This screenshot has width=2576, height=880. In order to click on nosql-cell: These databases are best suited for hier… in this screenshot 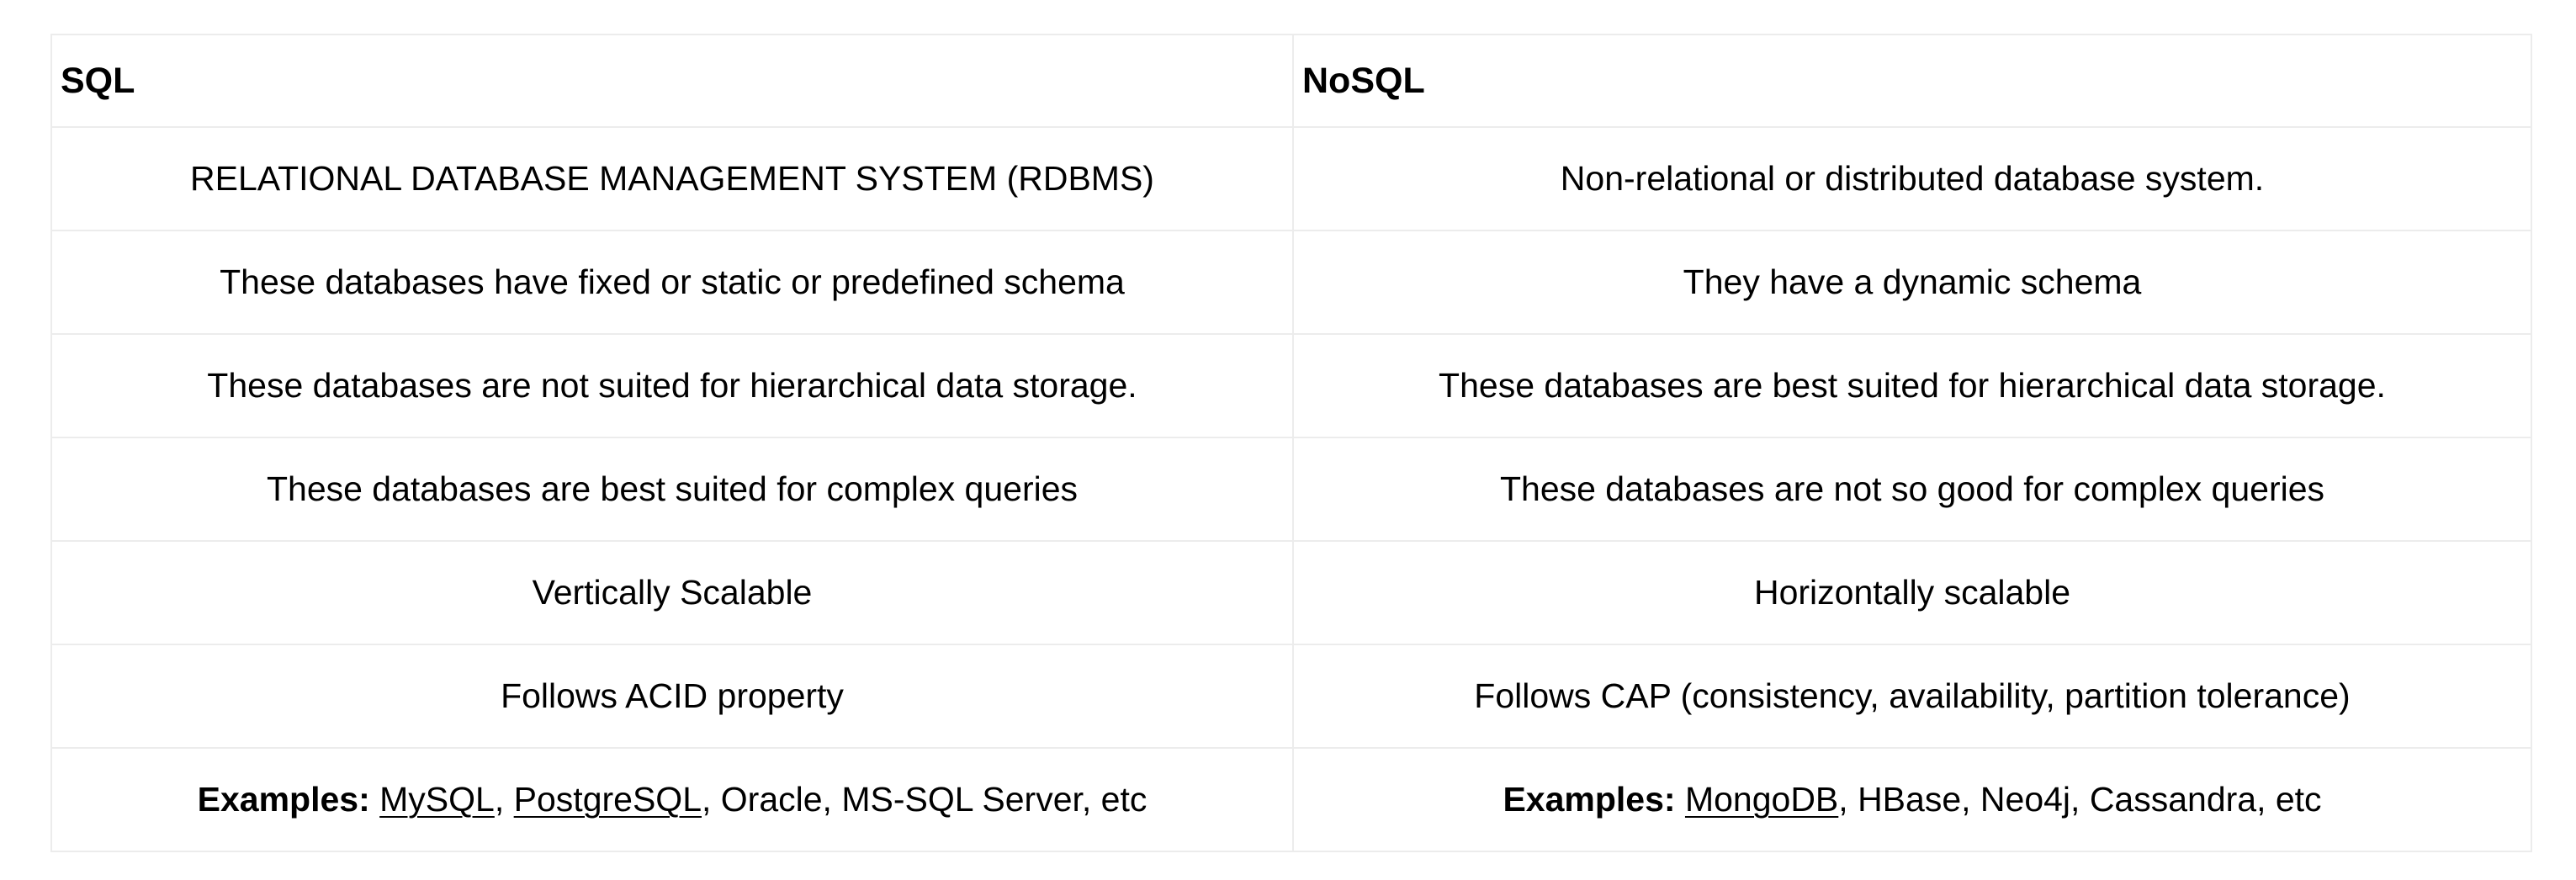, I will do `click(1912, 385)`.